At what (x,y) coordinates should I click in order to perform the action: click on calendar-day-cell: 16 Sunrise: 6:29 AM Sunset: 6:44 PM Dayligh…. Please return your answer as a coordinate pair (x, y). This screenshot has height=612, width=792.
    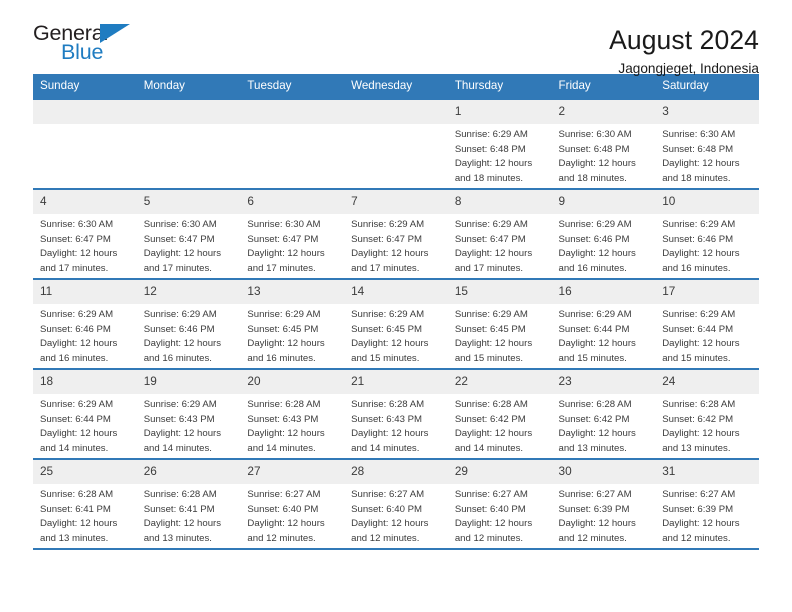
    Looking at the image, I should click on (603, 323).